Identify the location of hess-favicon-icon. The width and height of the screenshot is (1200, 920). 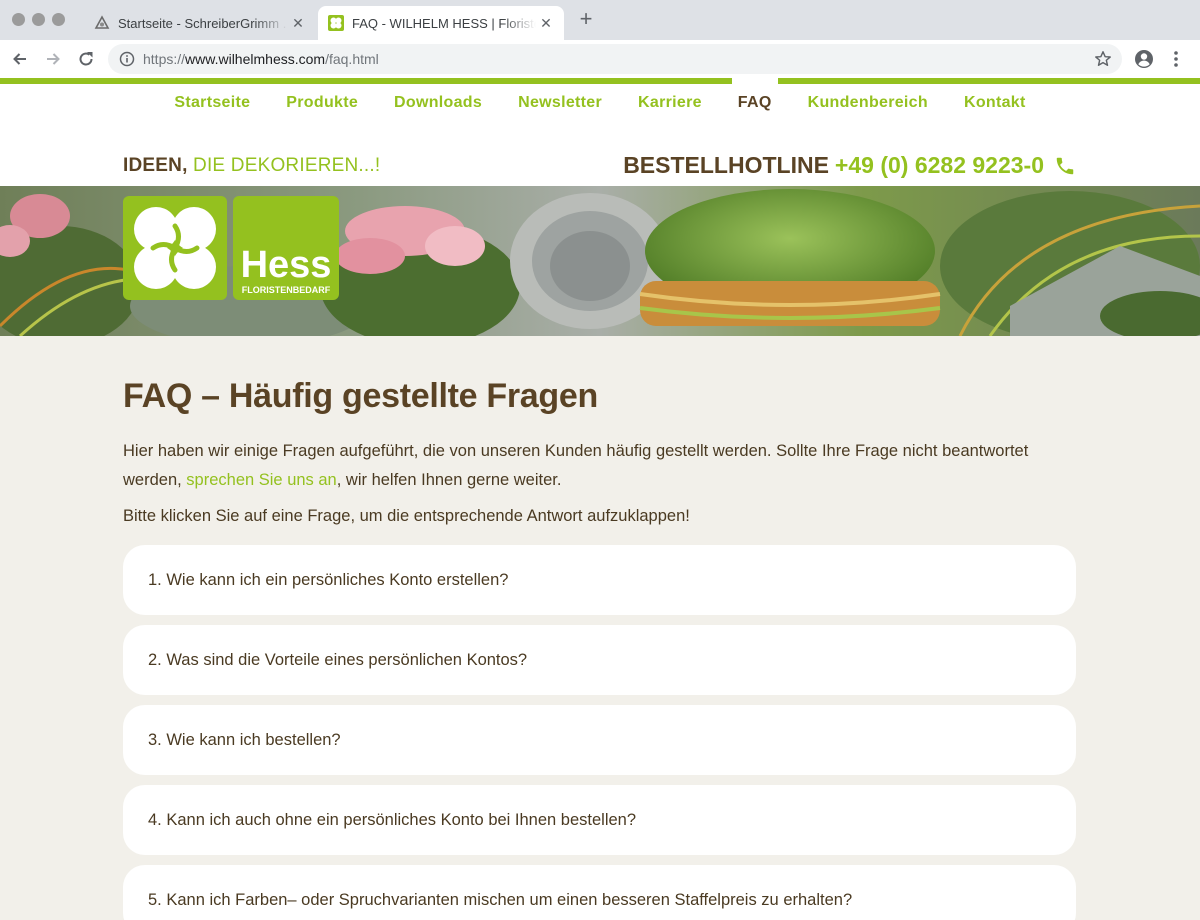
(336, 23).